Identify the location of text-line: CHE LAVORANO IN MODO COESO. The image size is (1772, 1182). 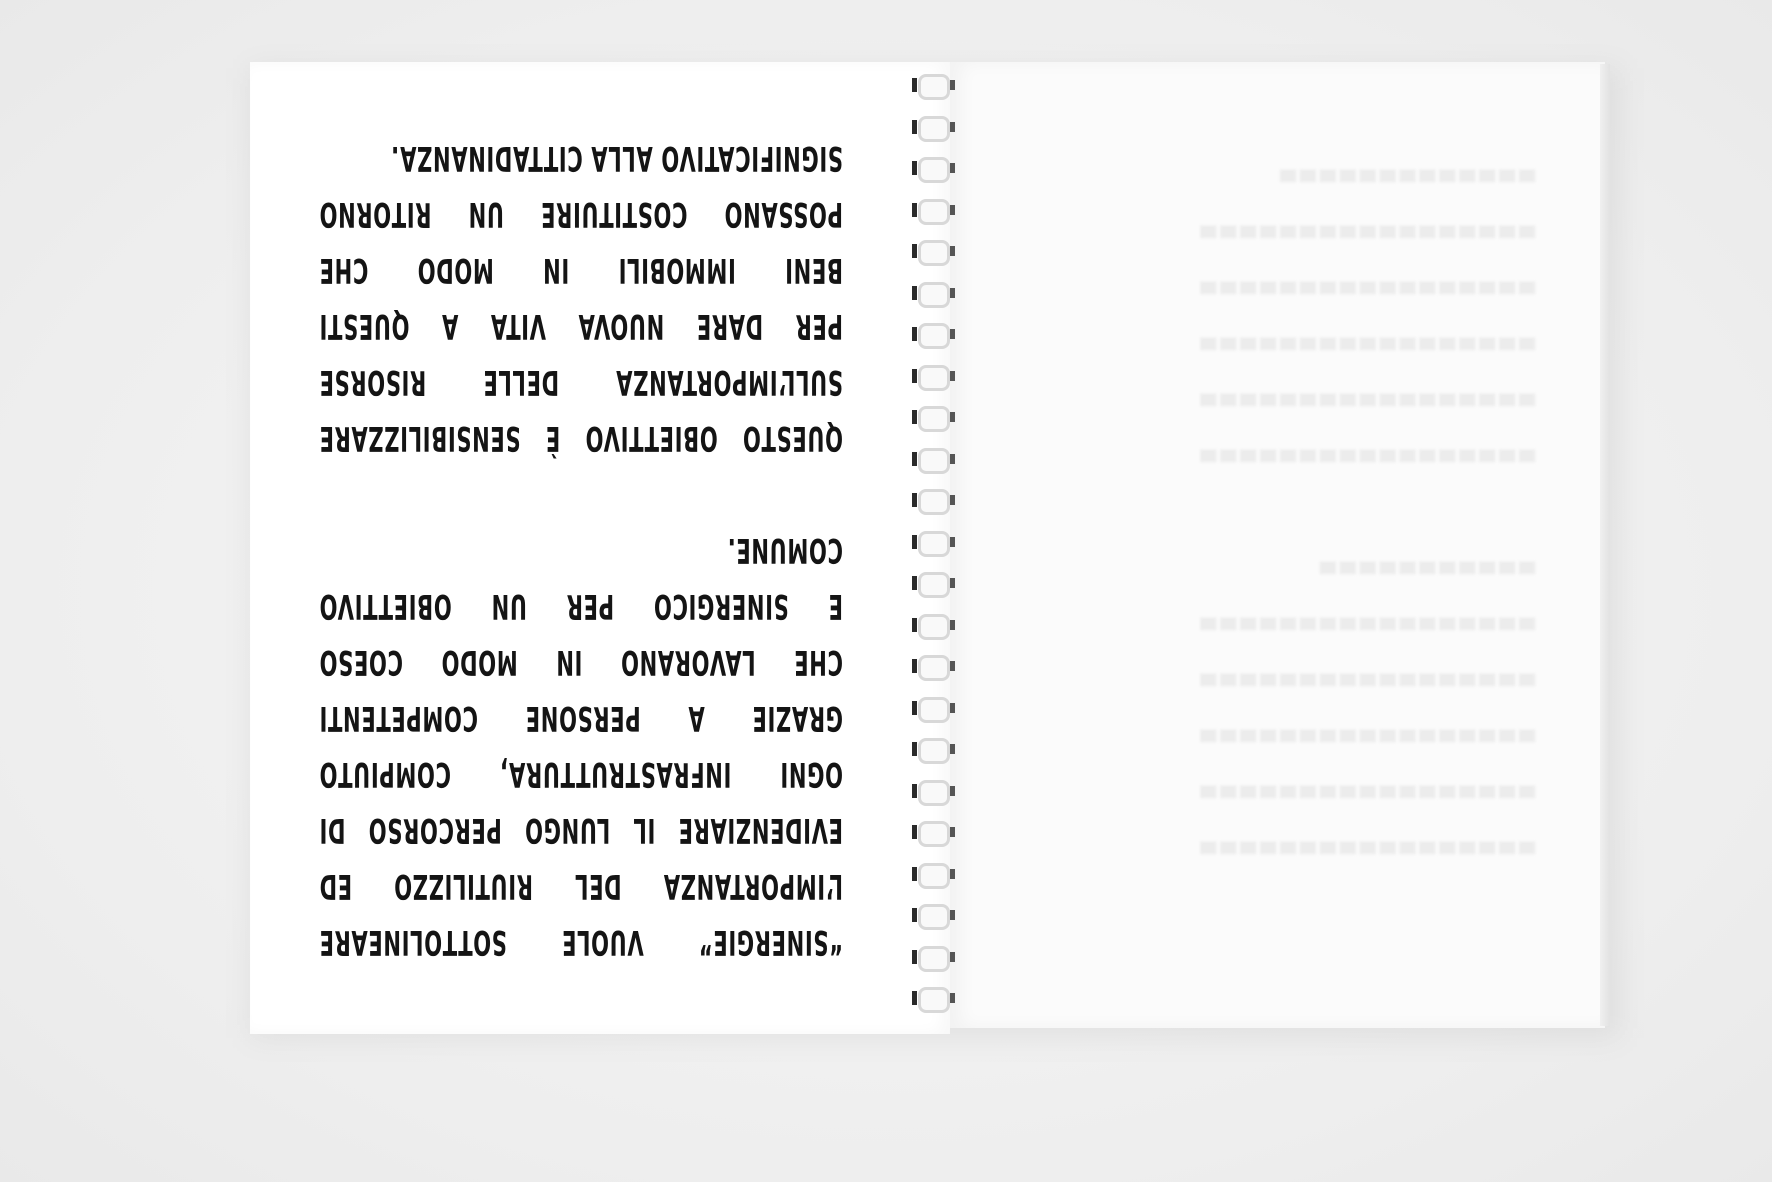
(580, 662).